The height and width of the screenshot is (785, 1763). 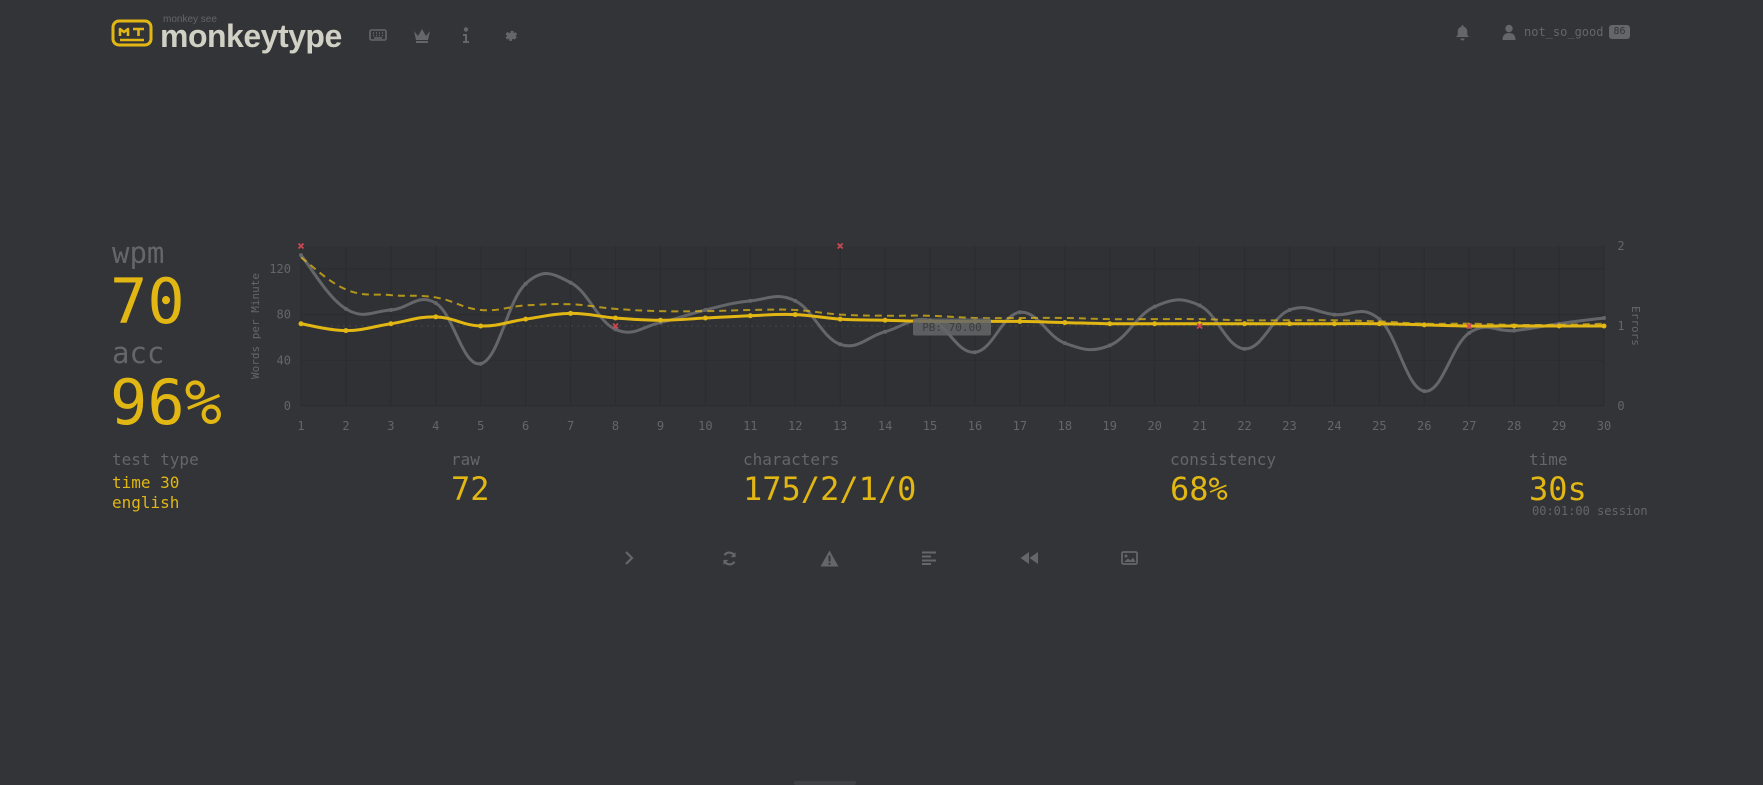 What do you see at coordinates (1558, 479) in the screenshot?
I see `time-stat: time 30s` at bounding box center [1558, 479].